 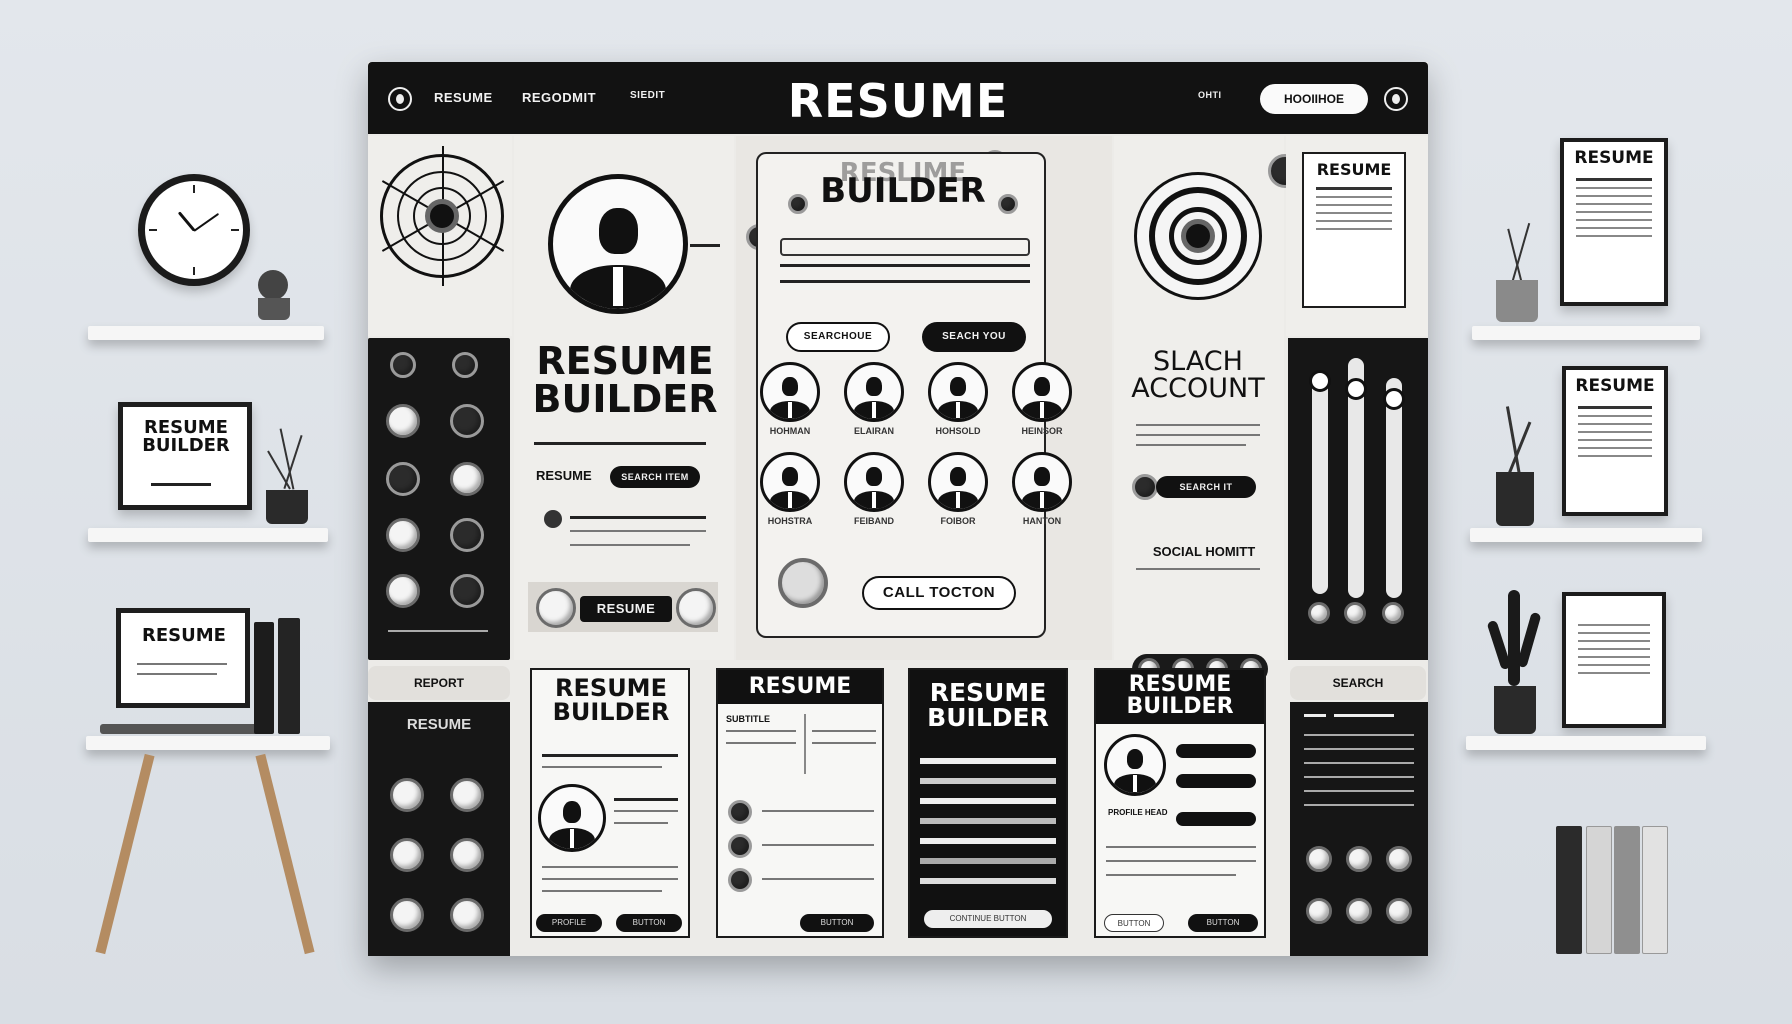 What do you see at coordinates (194, 230) in the screenshot?
I see `wall-clock-icon` at bounding box center [194, 230].